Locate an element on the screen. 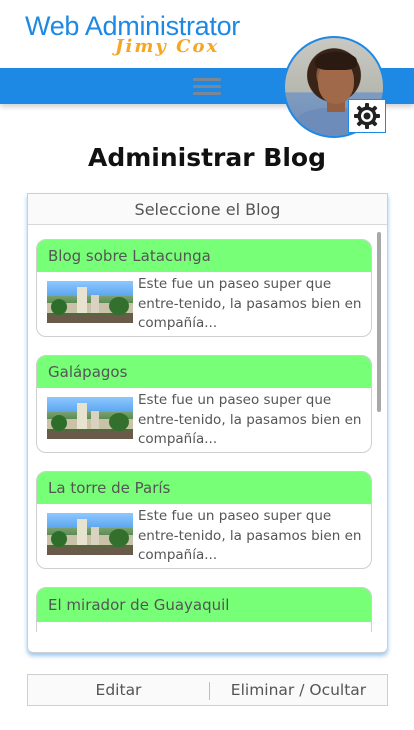  blog-card: El mirador de Guayaquil is located at coordinates (204, 609).